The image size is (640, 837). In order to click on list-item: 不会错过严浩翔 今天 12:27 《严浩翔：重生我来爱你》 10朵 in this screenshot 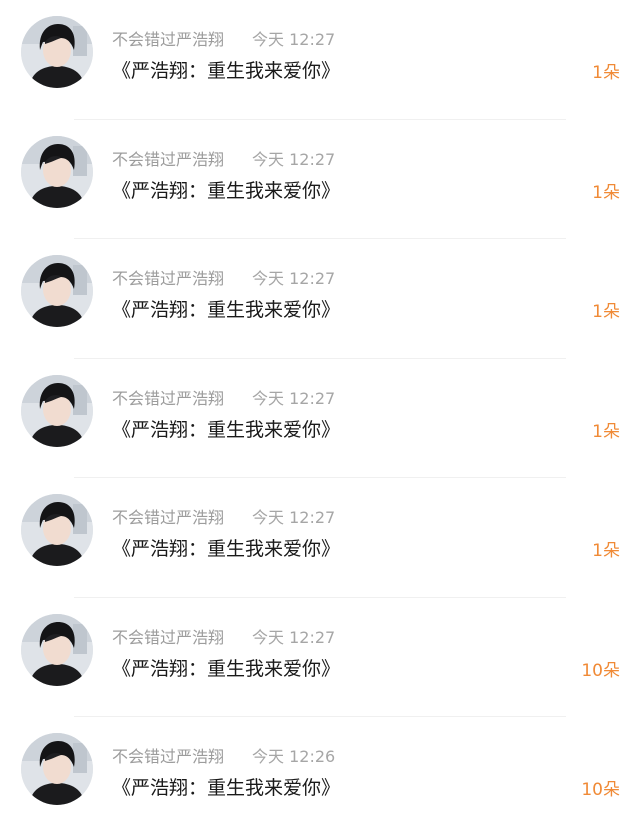, I will do `click(320, 657)`.